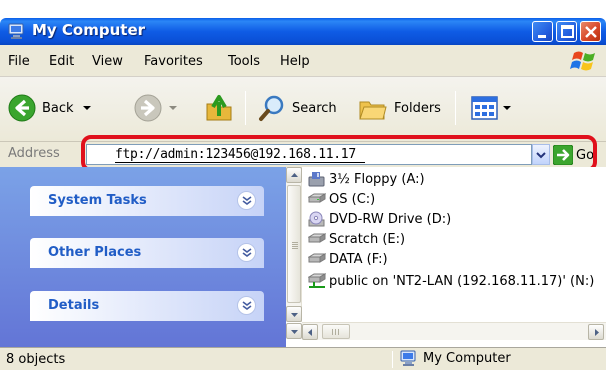 This screenshot has width=606, height=370. I want to click on forward-arrow-icon, so click(148, 108).